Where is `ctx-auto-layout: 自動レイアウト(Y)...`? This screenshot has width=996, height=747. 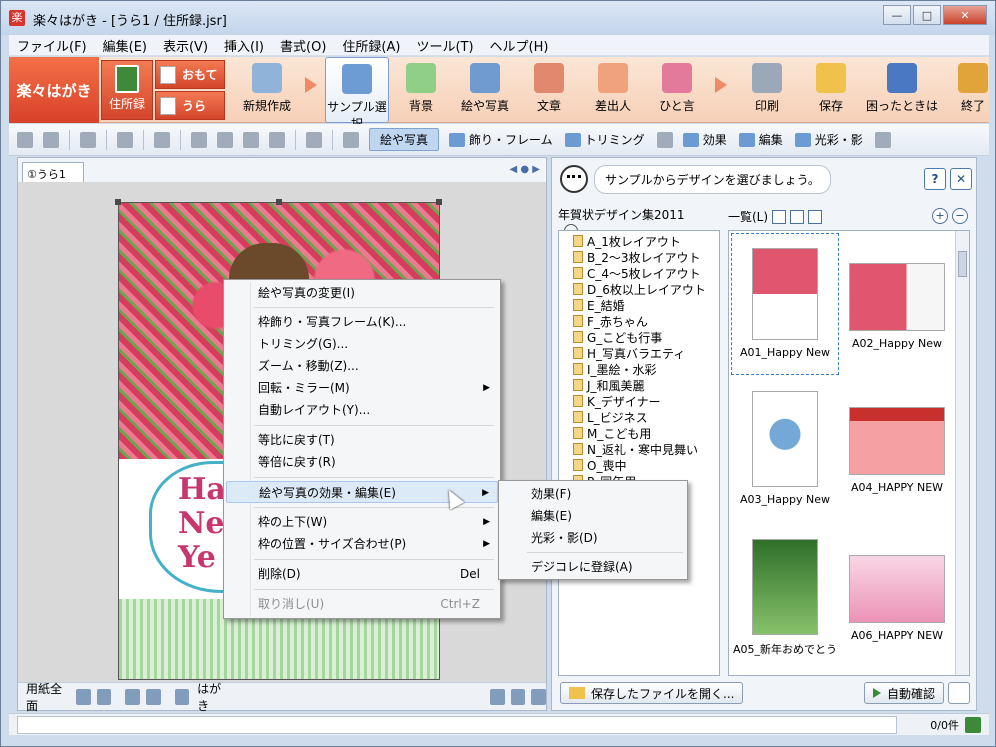
ctx-auto-layout: 自動レイアウト(Y)... is located at coordinates (362, 410).